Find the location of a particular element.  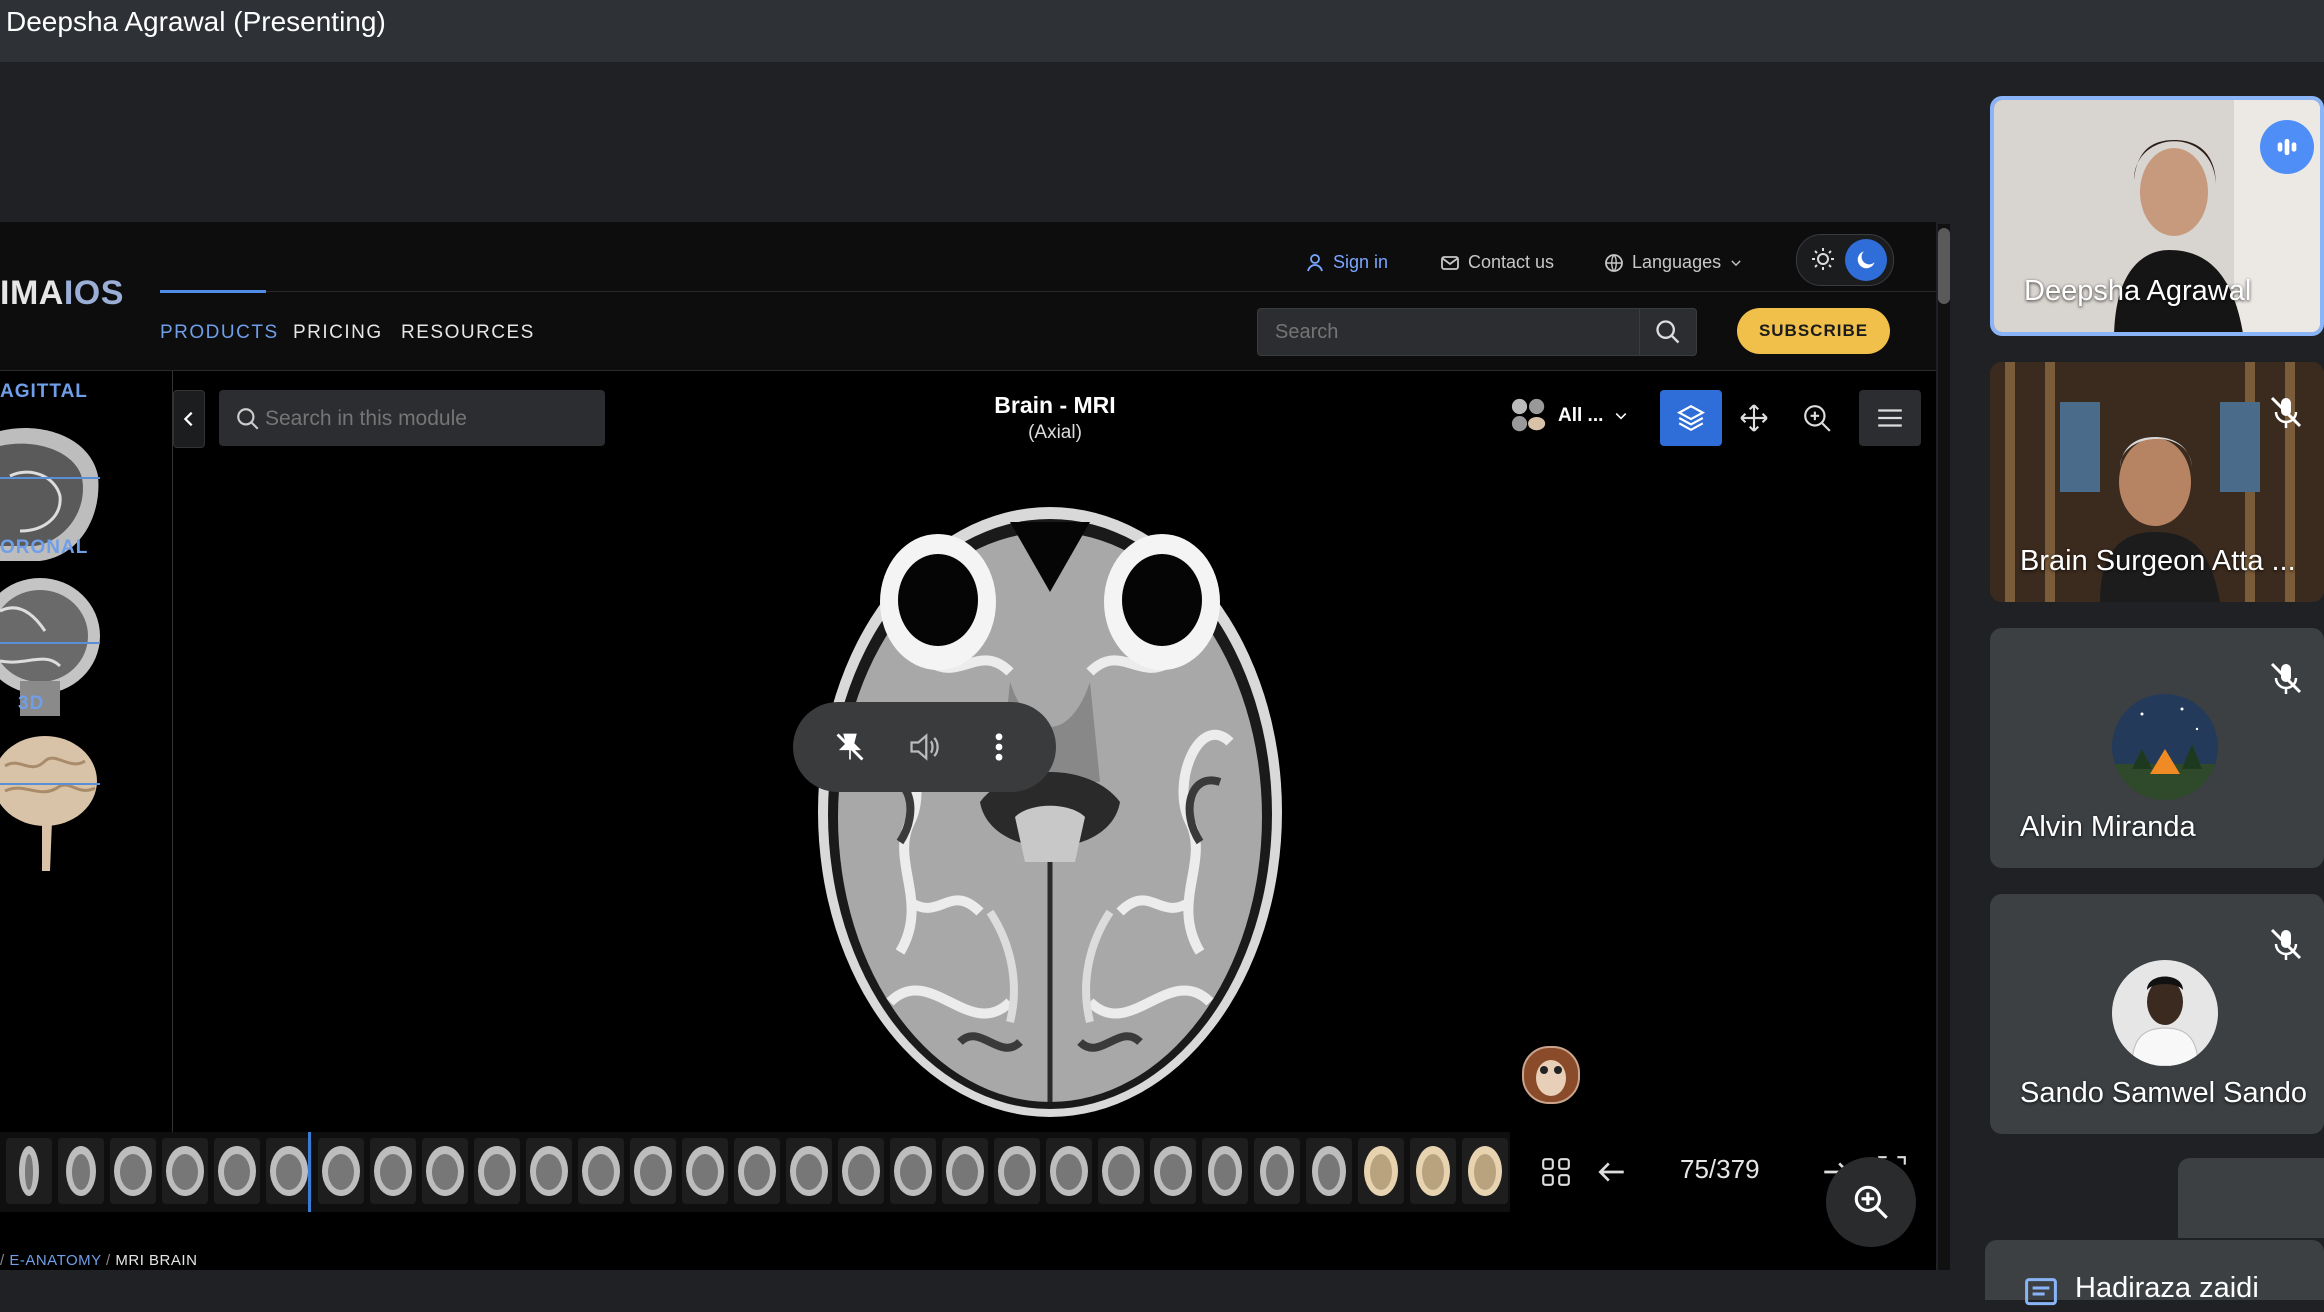

module-search is located at coordinates (412, 419).